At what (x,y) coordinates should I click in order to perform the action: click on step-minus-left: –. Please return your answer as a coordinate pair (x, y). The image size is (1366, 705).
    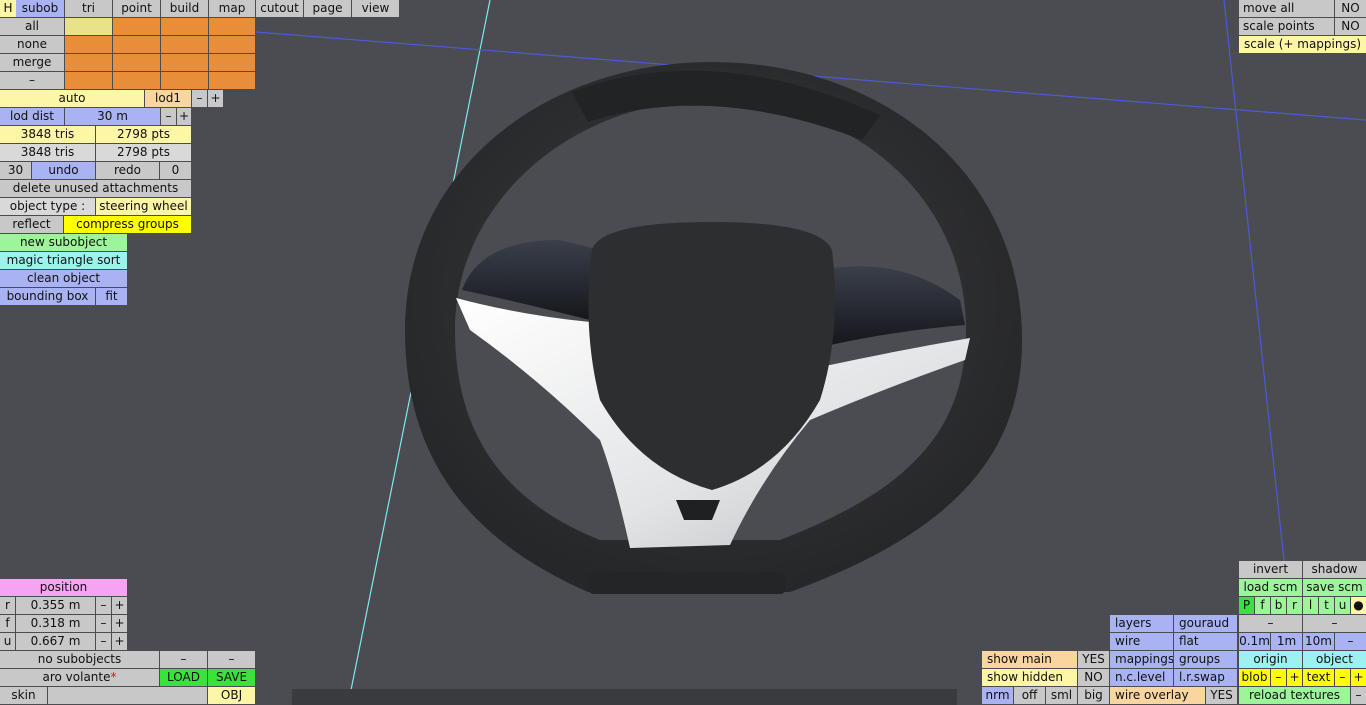
    Looking at the image, I should click on (1270, 623).